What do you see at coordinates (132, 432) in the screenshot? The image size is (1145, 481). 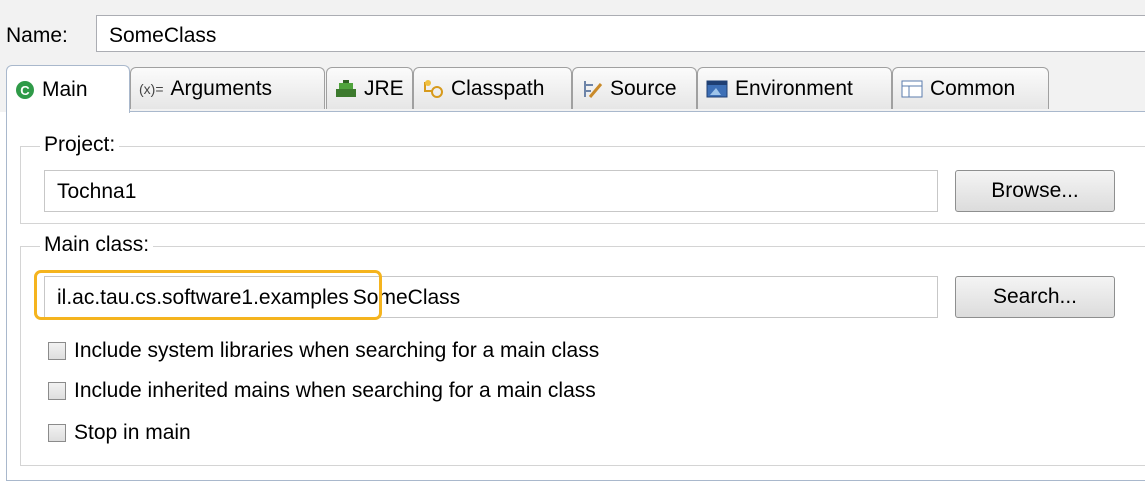 I see `checkbox-label: Stop in main` at bounding box center [132, 432].